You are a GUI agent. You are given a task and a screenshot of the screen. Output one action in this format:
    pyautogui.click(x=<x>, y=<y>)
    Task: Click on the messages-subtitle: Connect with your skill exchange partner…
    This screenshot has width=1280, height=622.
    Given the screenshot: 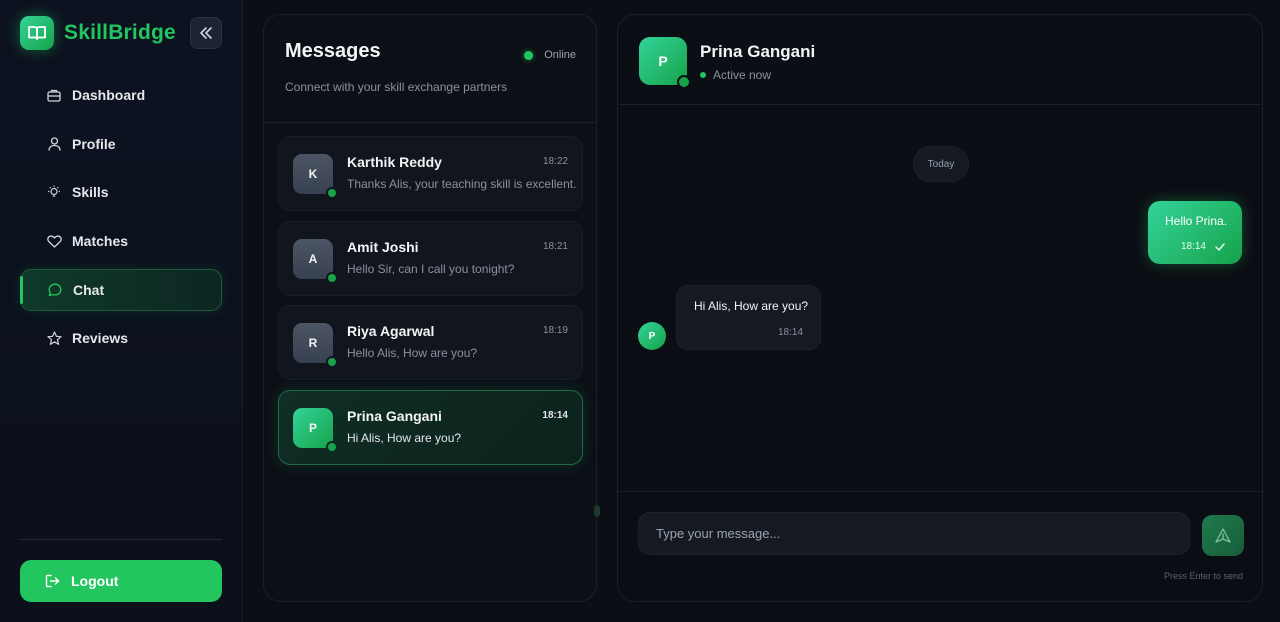 What is the action you would take?
    pyautogui.click(x=396, y=87)
    